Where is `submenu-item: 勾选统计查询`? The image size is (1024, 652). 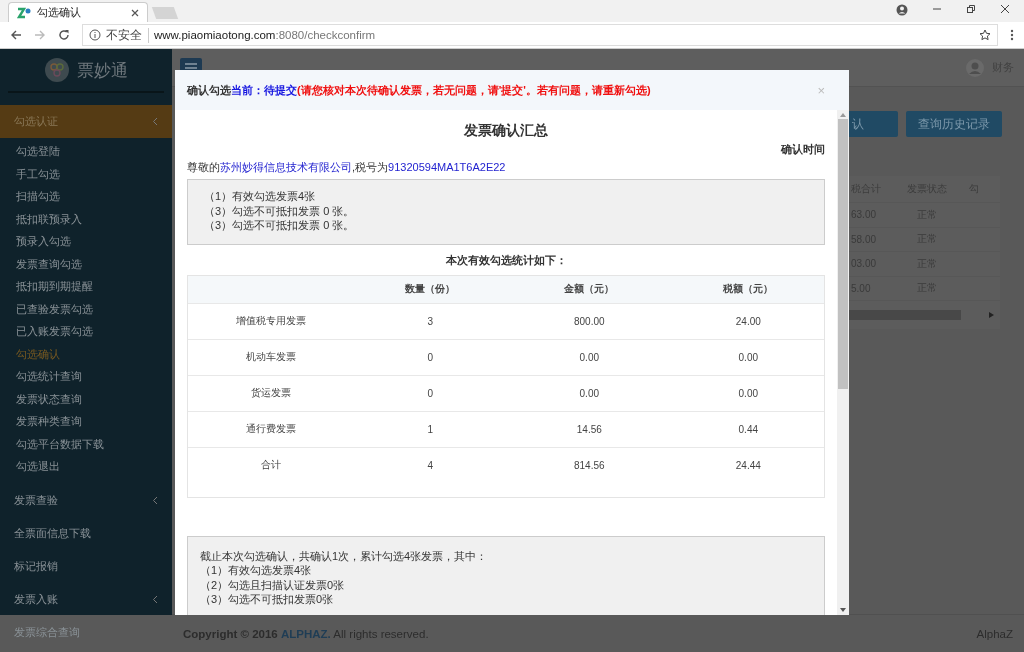
submenu-item: 勾选统计查询 is located at coordinates (86, 376).